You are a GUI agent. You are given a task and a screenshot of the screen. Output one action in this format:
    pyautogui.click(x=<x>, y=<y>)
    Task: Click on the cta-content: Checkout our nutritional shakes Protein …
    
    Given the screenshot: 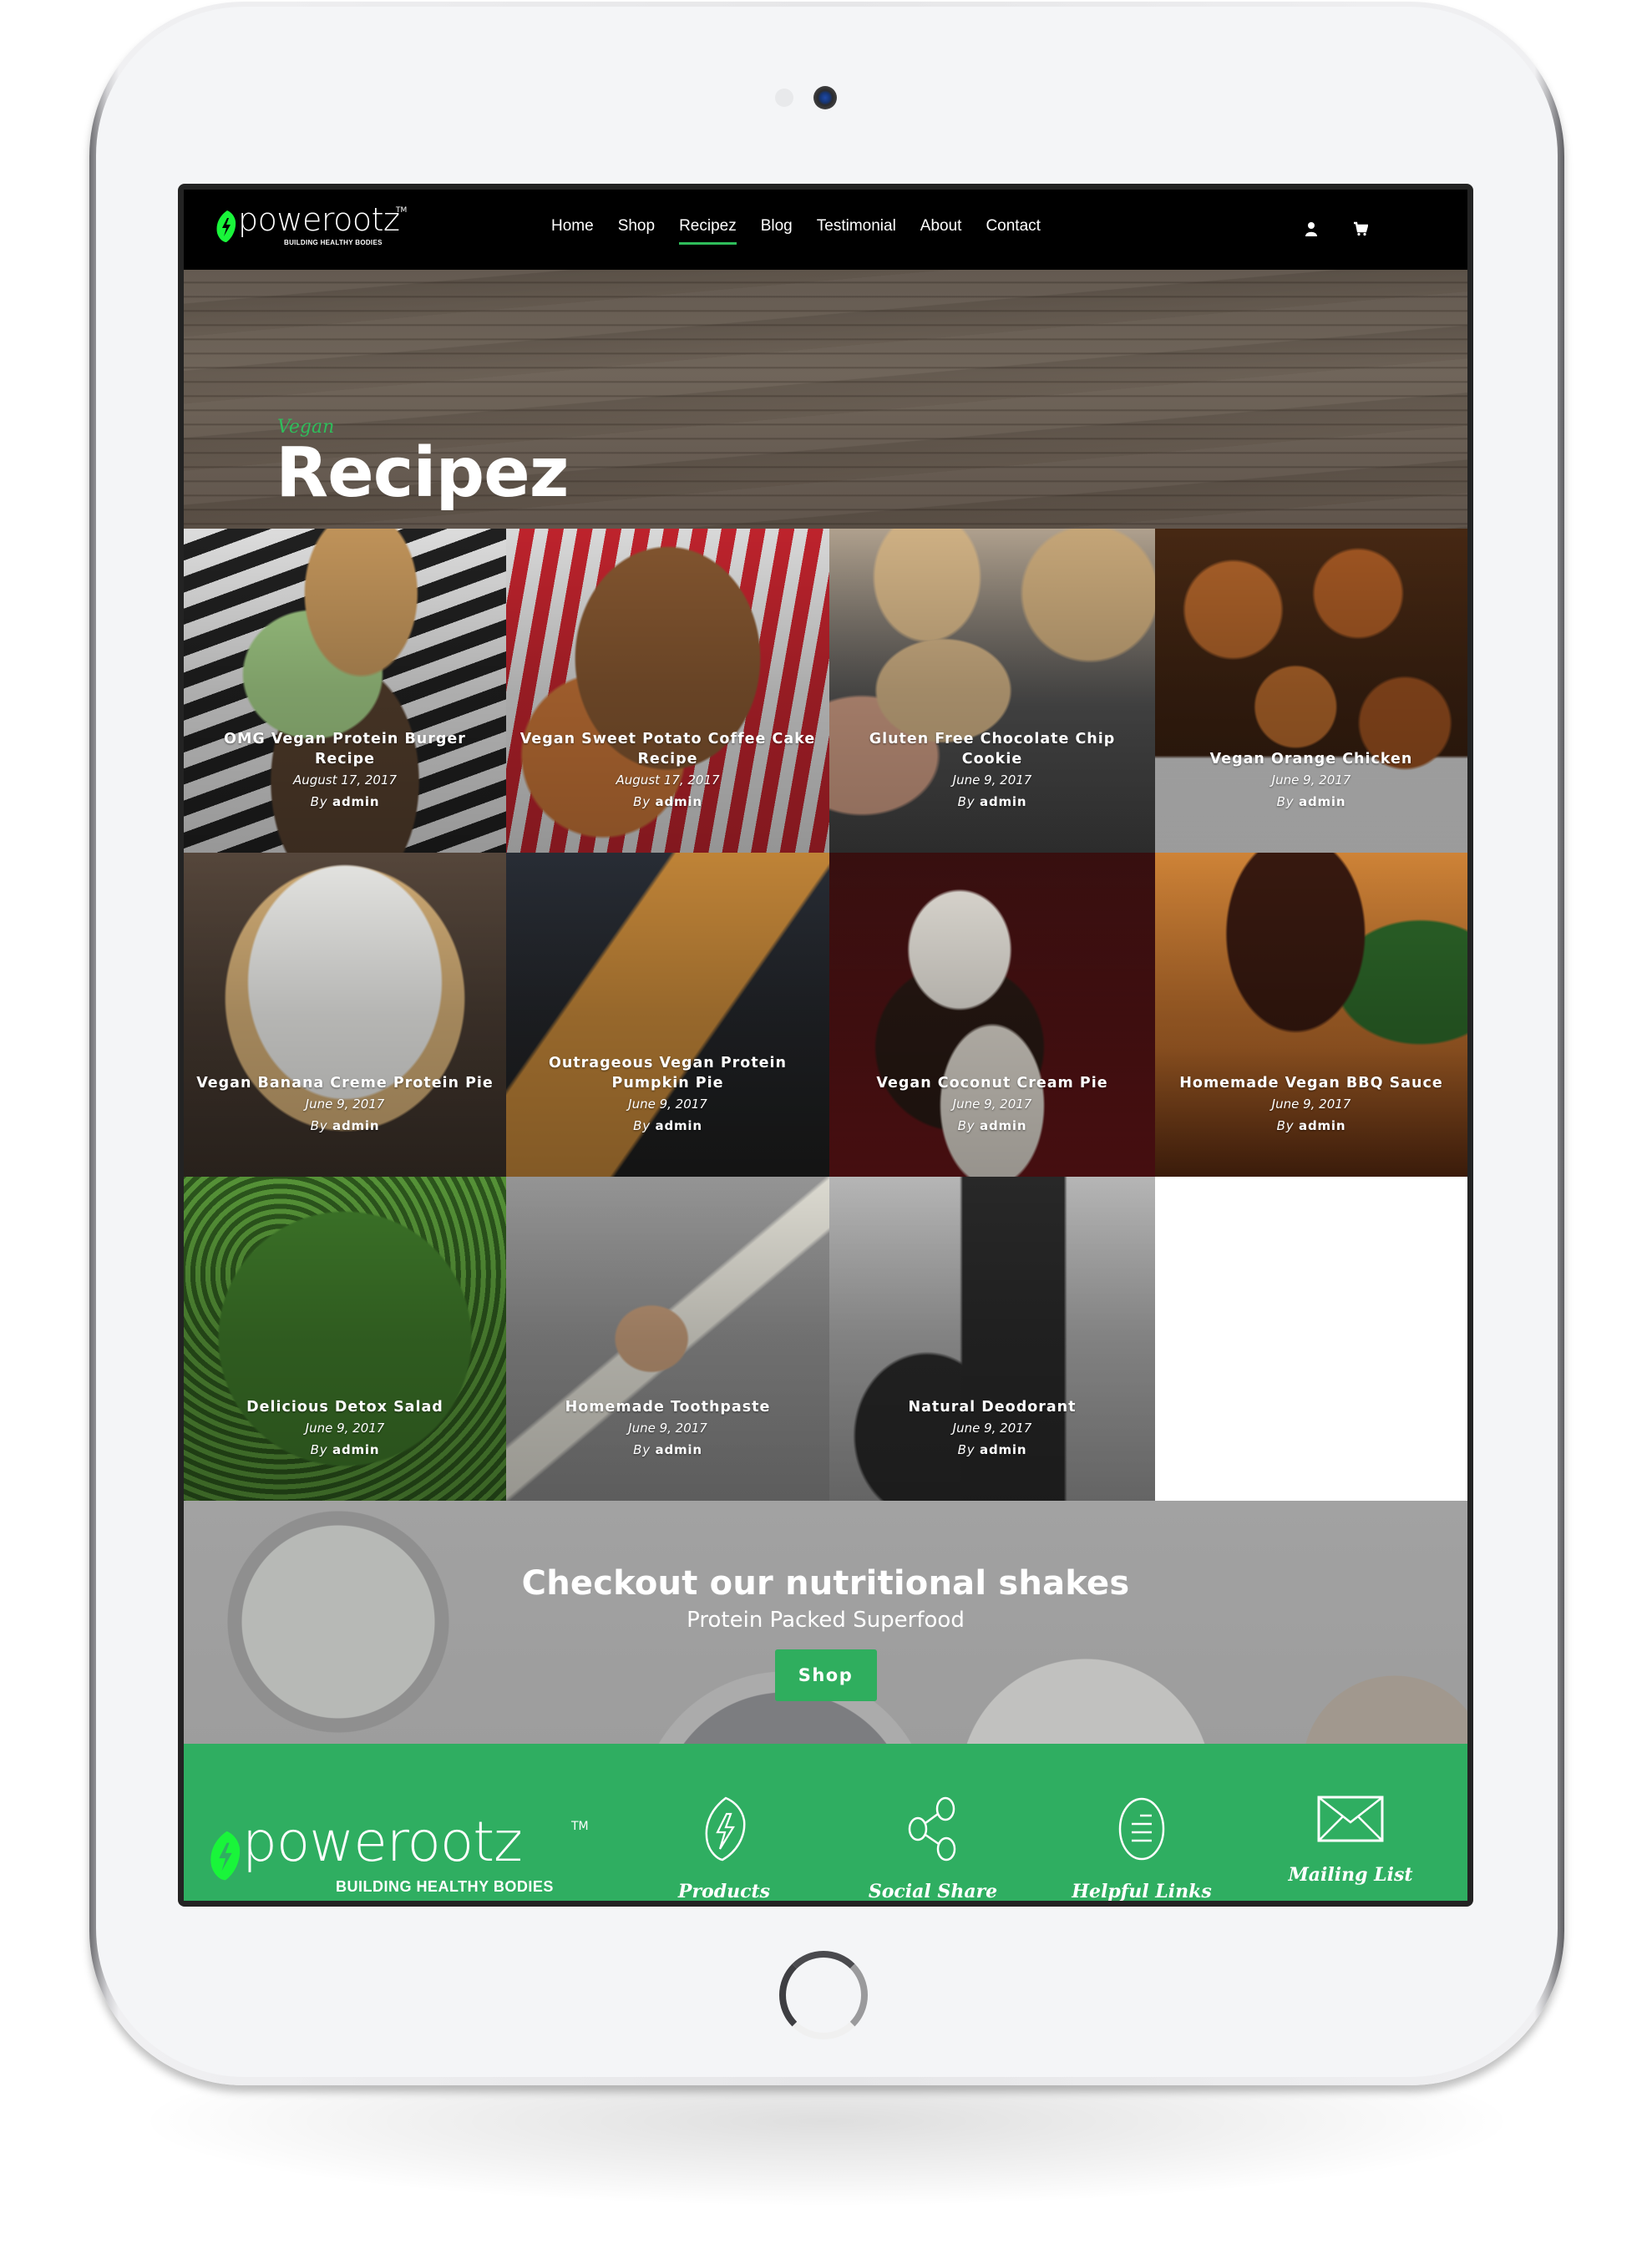 What is the action you would take?
    pyautogui.click(x=825, y=1632)
    